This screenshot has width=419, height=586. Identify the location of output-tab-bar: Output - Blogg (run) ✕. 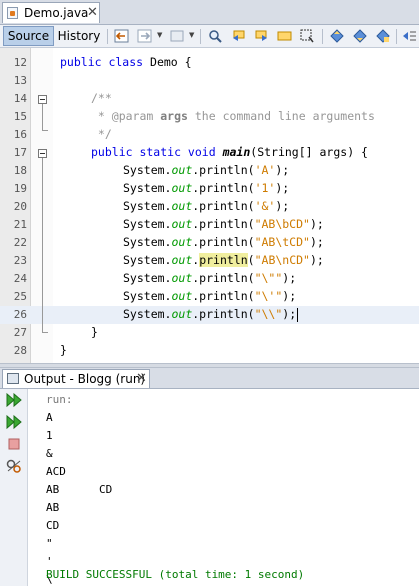
(209, 378).